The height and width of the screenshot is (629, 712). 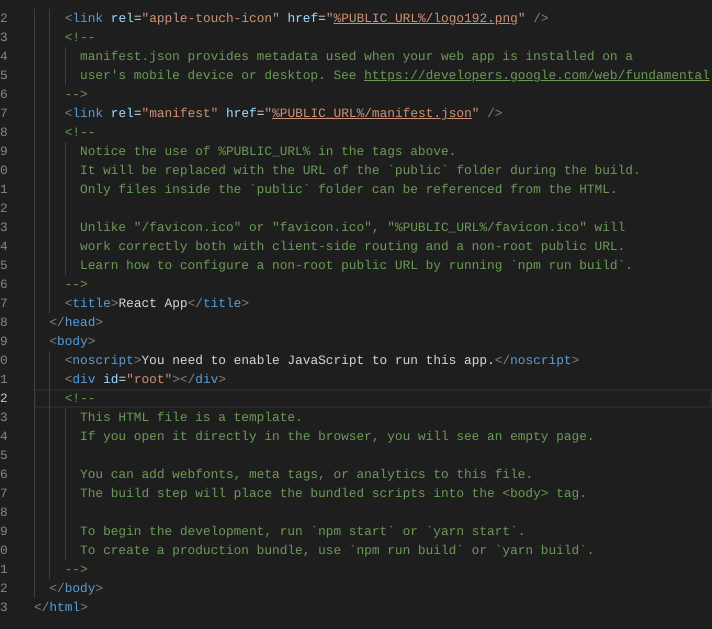 What do you see at coordinates (307, 475) in the screenshot?
I see `code-line: You can add webfonts, meta tags, or analytics to this file.` at bounding box center [307, 475].